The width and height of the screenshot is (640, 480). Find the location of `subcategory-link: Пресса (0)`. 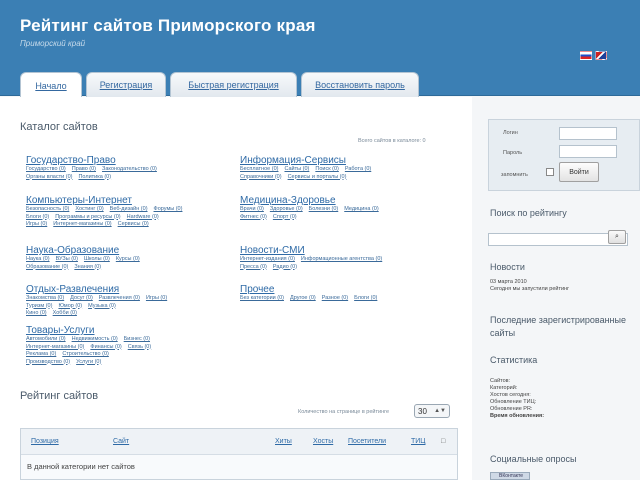

subcategory-link: Пресса (0) is located at coordinates (253, 267).